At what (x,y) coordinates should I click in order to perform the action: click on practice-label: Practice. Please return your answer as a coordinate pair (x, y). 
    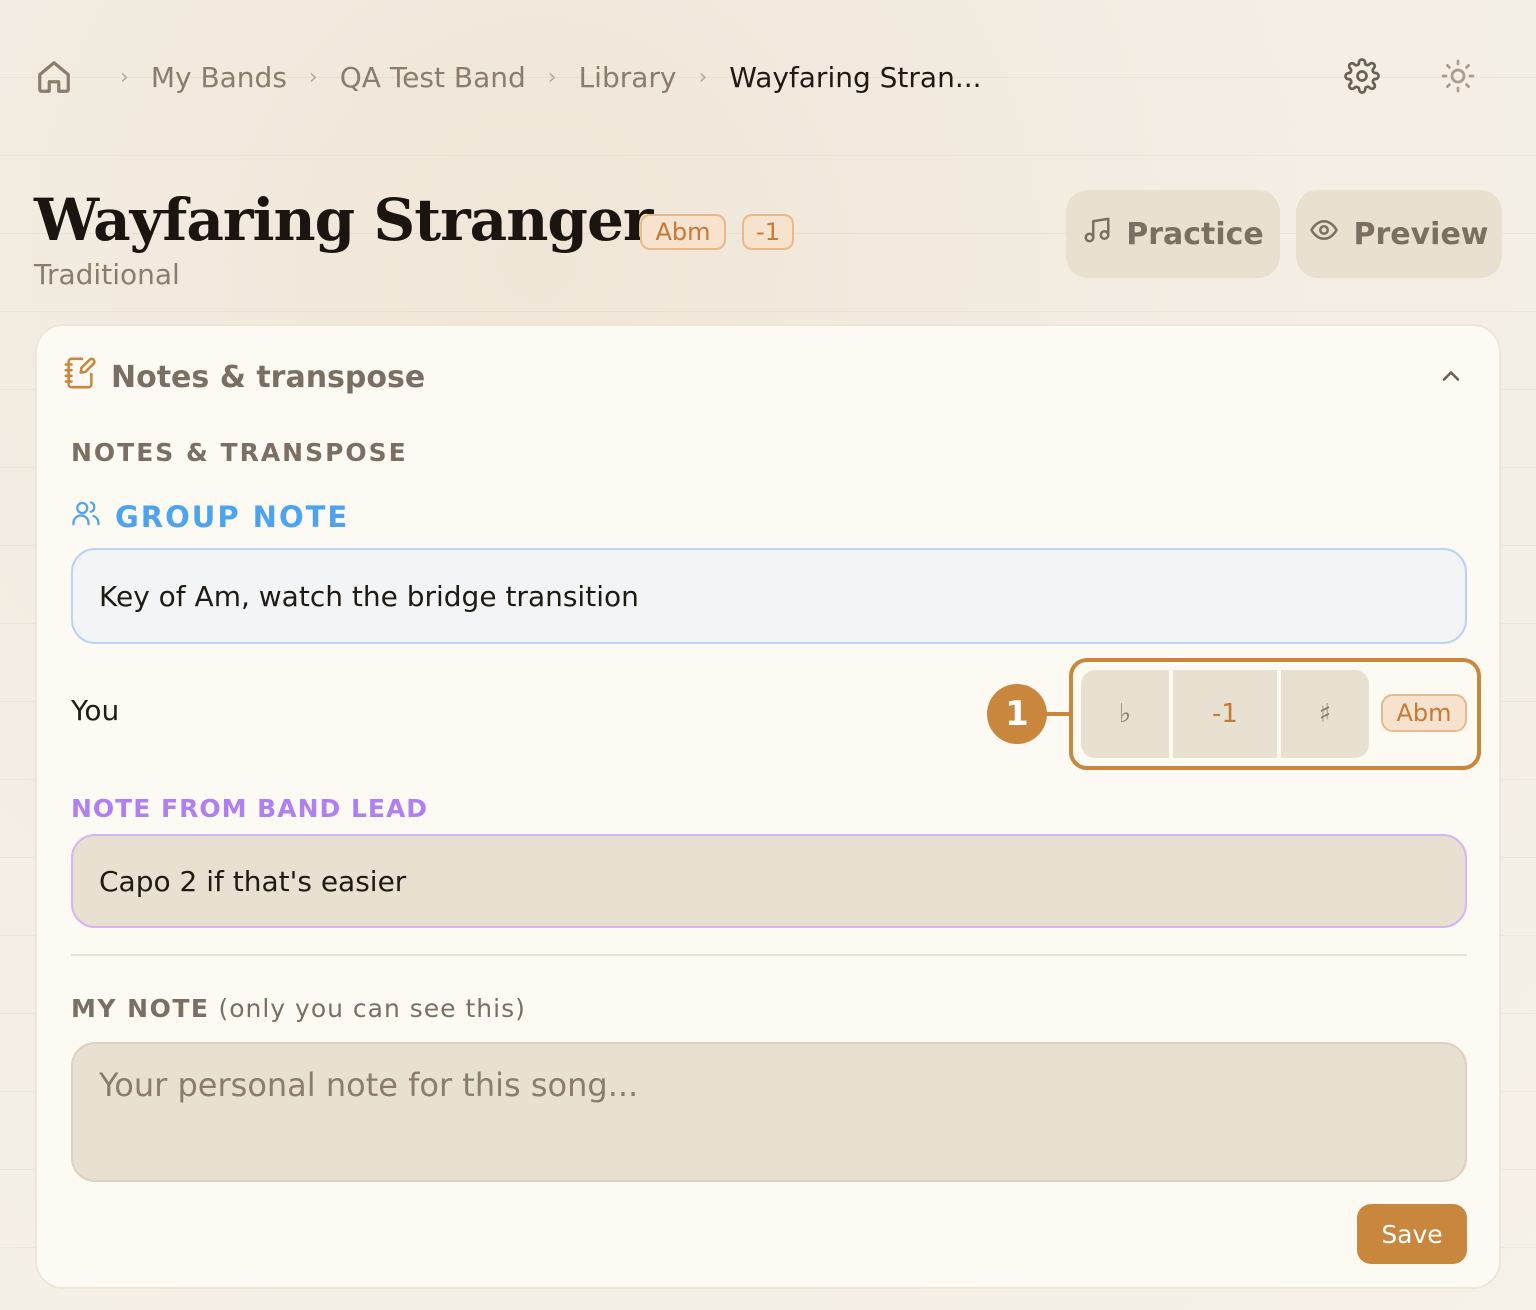
    Looking at the image, I should click on (1195, 234).